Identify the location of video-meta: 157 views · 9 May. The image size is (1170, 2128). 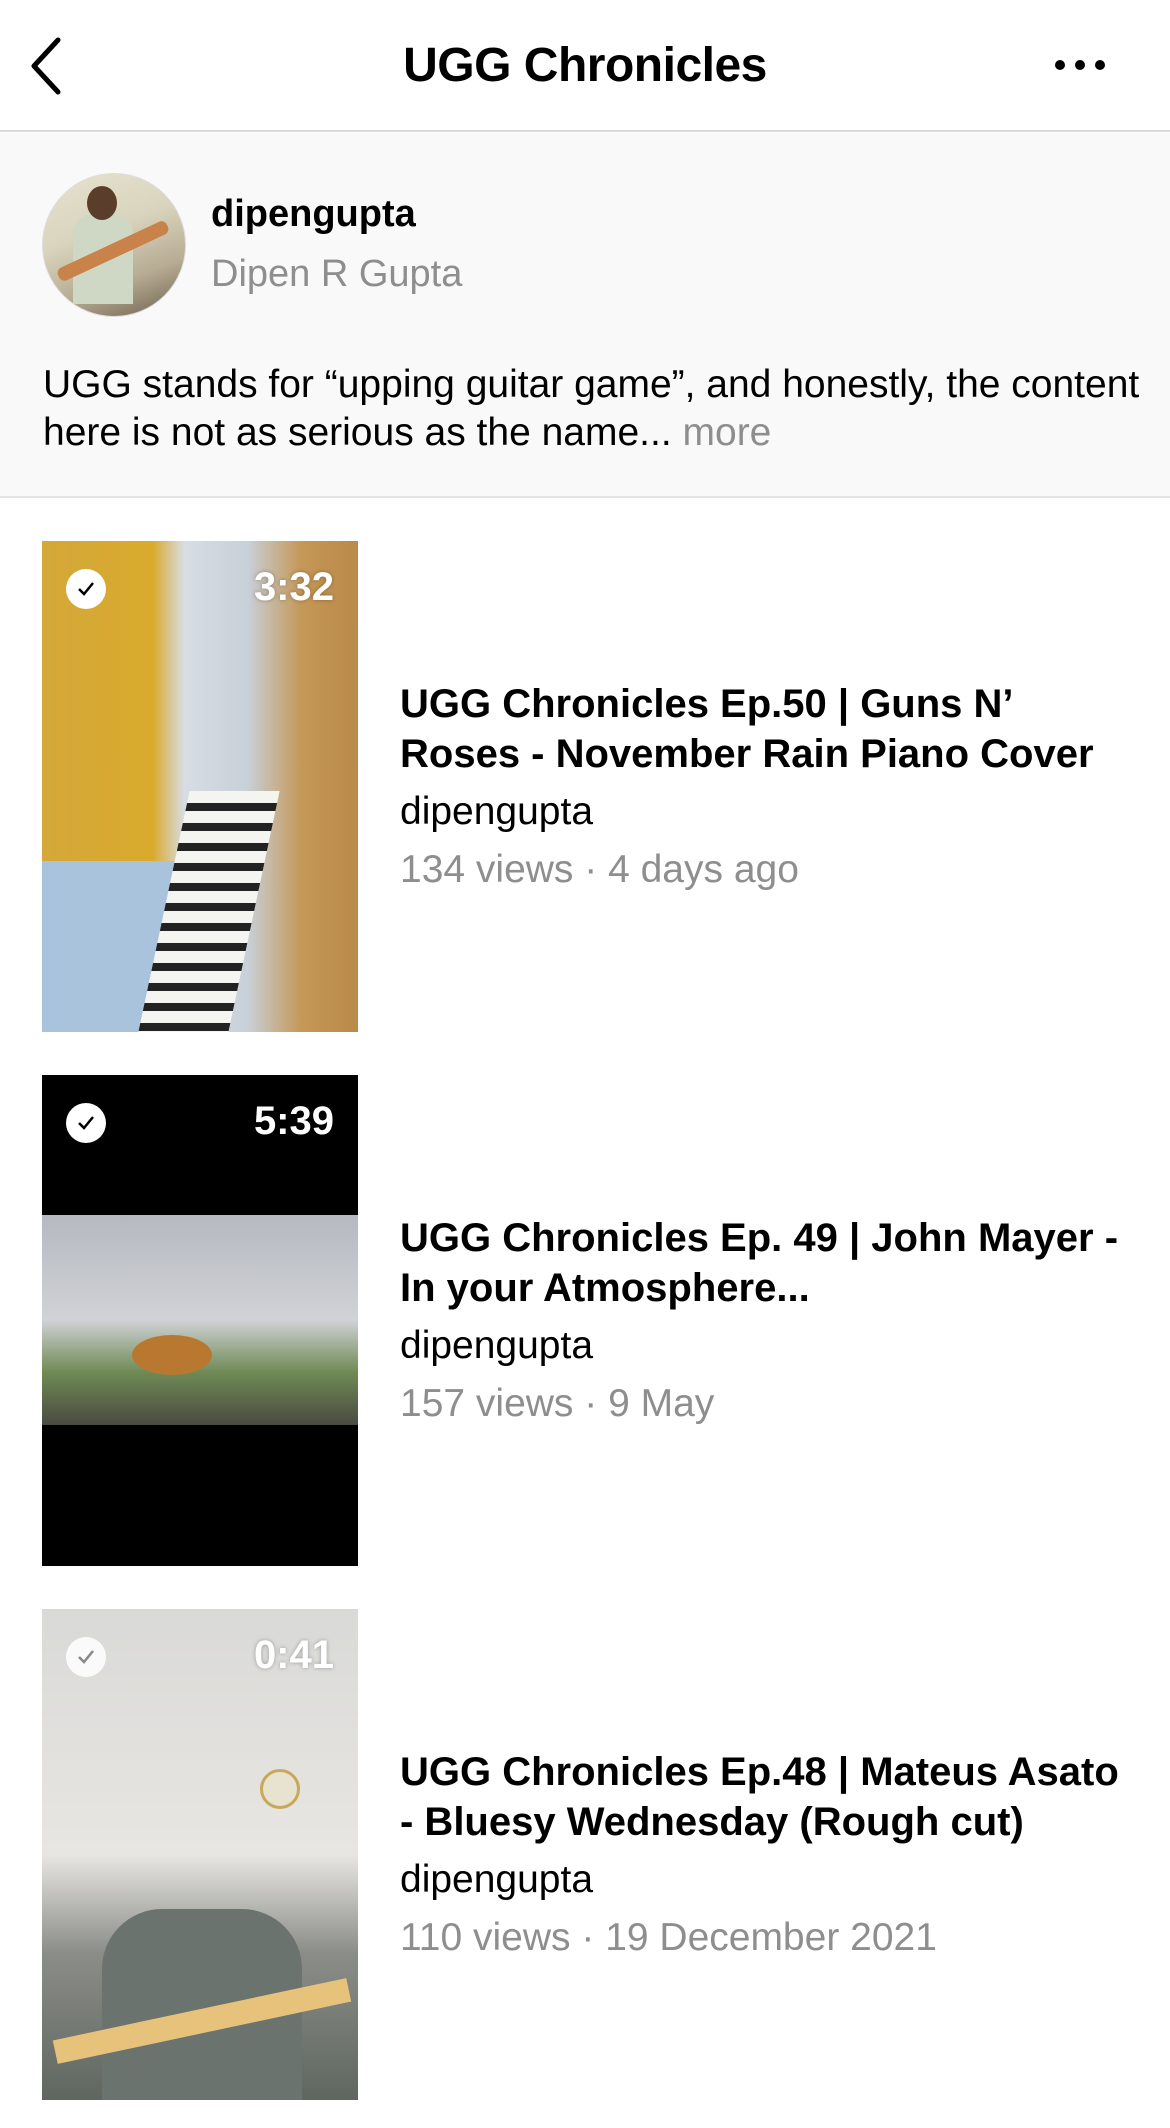
(557, 1403).